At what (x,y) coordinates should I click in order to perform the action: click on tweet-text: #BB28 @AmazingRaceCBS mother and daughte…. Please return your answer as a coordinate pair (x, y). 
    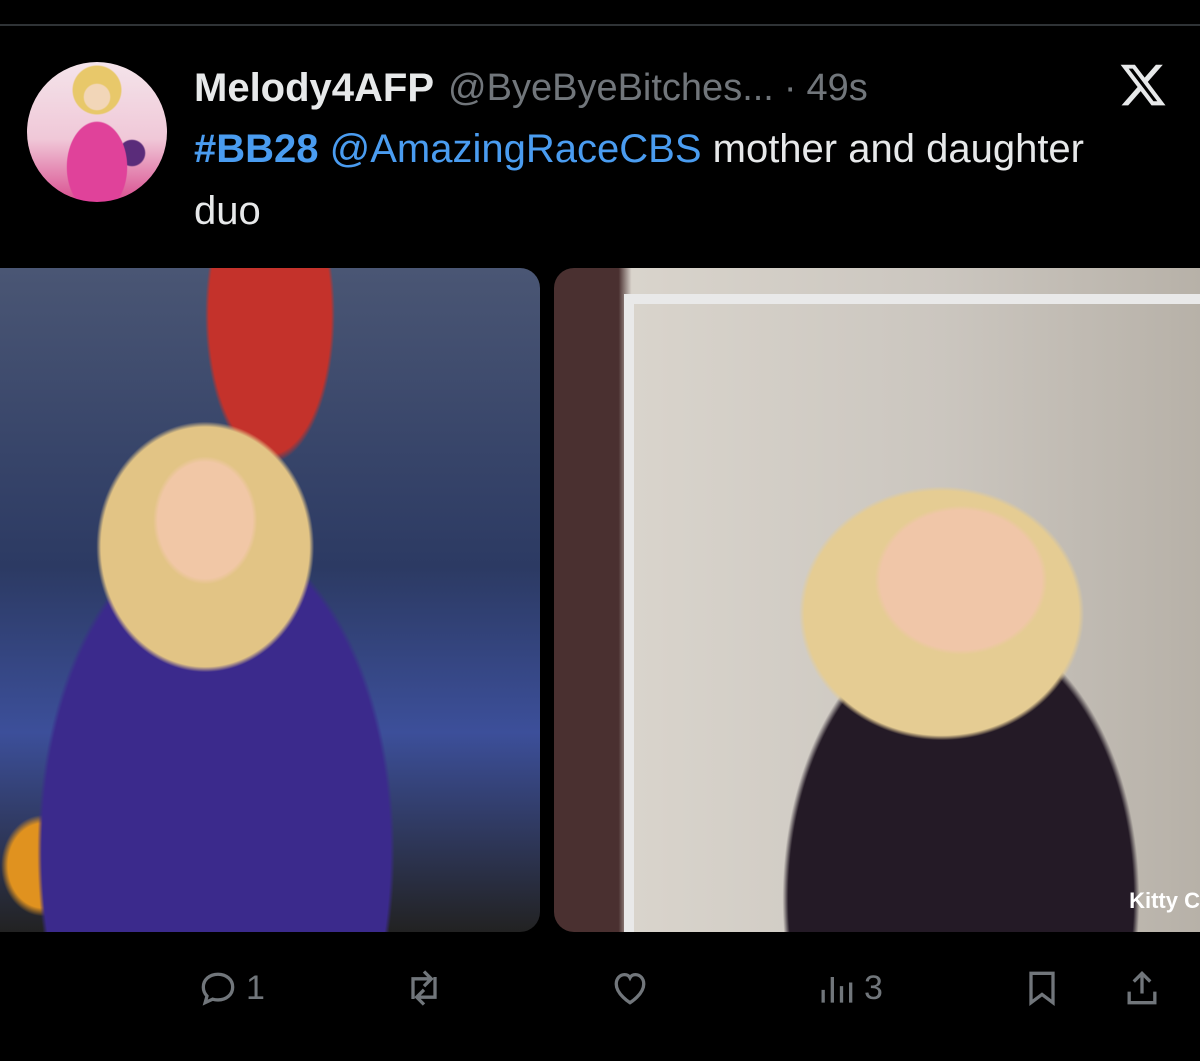
    Looking at the image, I should click on (674, 180).